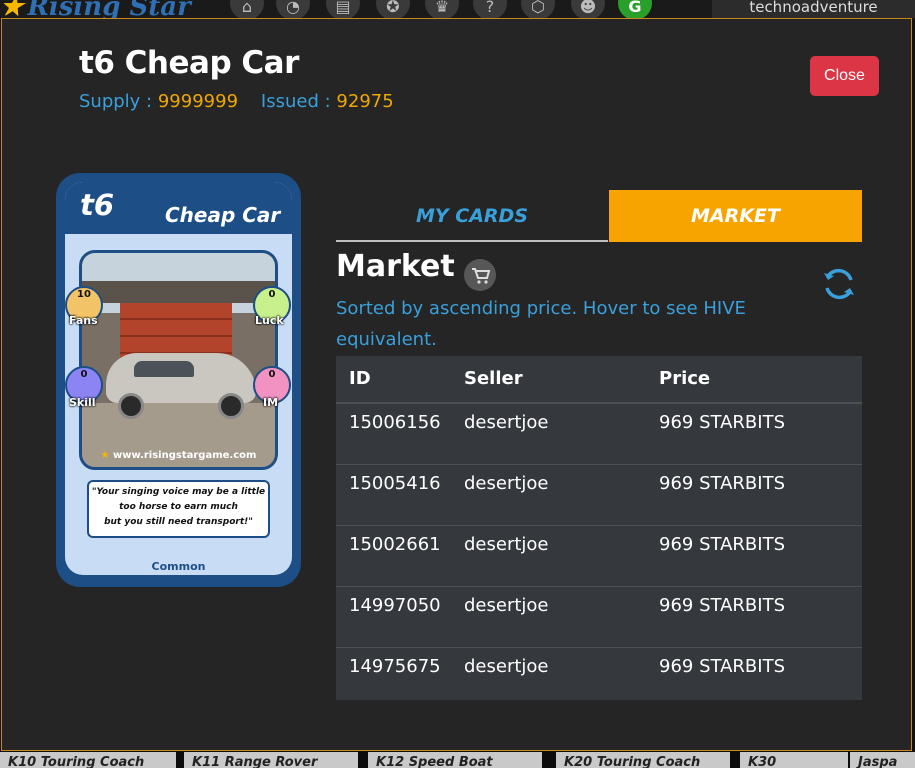  I want to click on trophy-icon: ♛, so click(442, 10).